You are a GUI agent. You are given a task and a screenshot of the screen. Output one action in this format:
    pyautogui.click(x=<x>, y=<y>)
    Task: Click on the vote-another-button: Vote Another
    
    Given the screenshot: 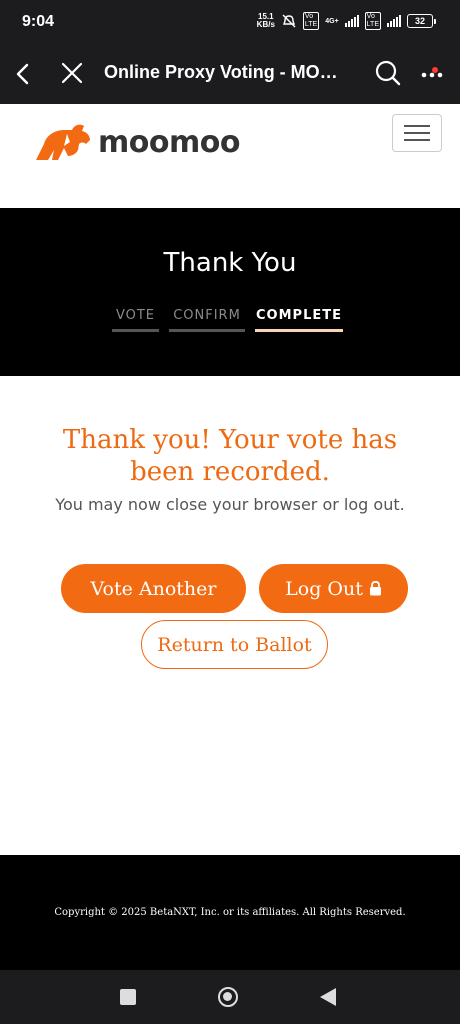 What is the action you would take?
    pyautogui.click(x=153, y=588)
    